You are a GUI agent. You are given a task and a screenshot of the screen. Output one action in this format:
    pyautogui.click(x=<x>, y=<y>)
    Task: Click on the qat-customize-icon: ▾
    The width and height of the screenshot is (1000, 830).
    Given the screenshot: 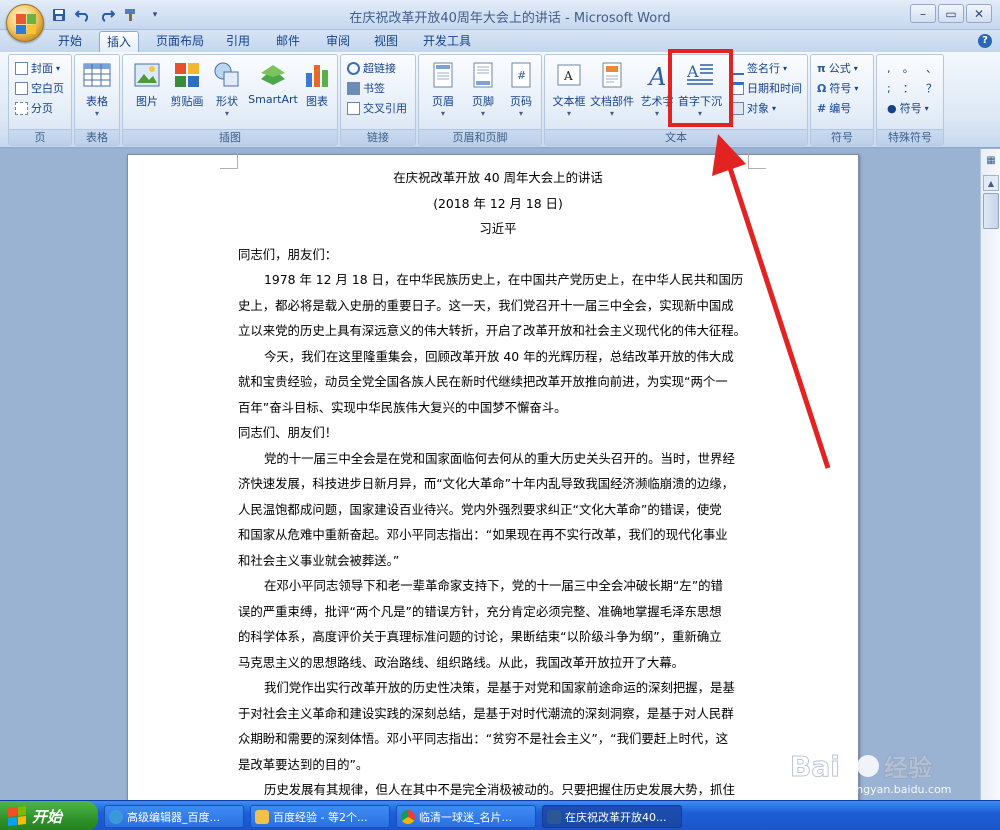 What is the action you would take?
    pyautogui.click(x=155, y=15)
    